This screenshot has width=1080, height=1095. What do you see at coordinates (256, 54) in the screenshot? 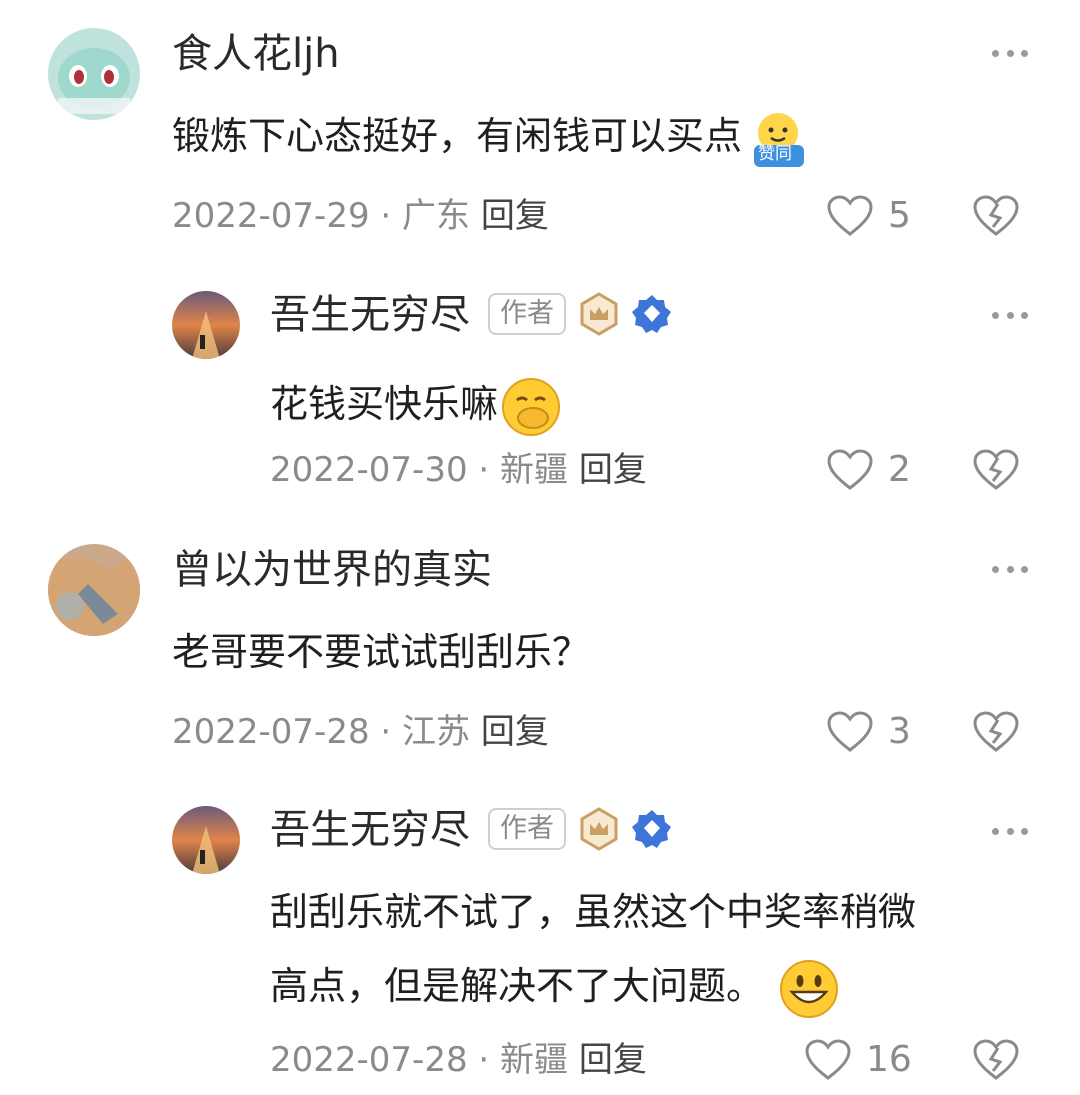
I see `username: 食人花ljh` at bounding box center [256, 54].